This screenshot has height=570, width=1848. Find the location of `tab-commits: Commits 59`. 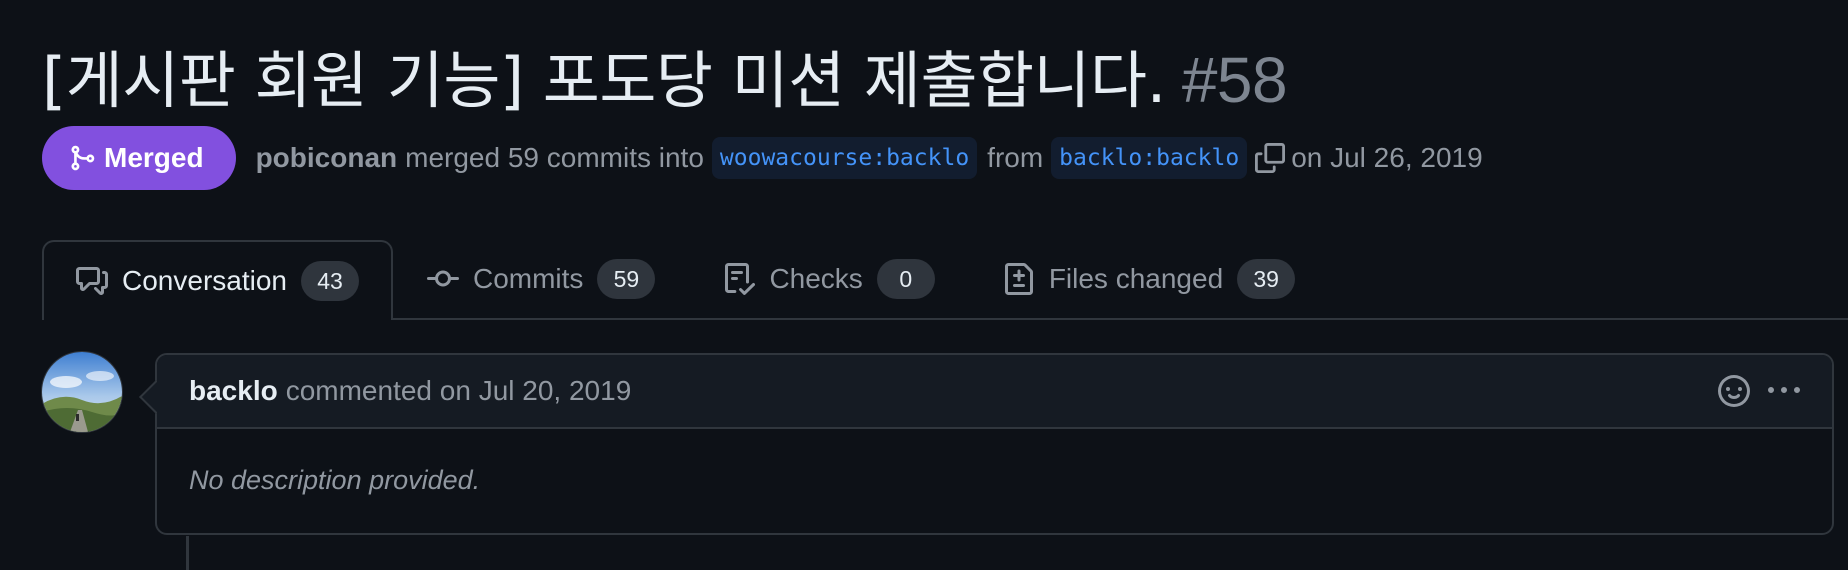

tab-commits: Commits 59 is located at coordinates (541, 279).